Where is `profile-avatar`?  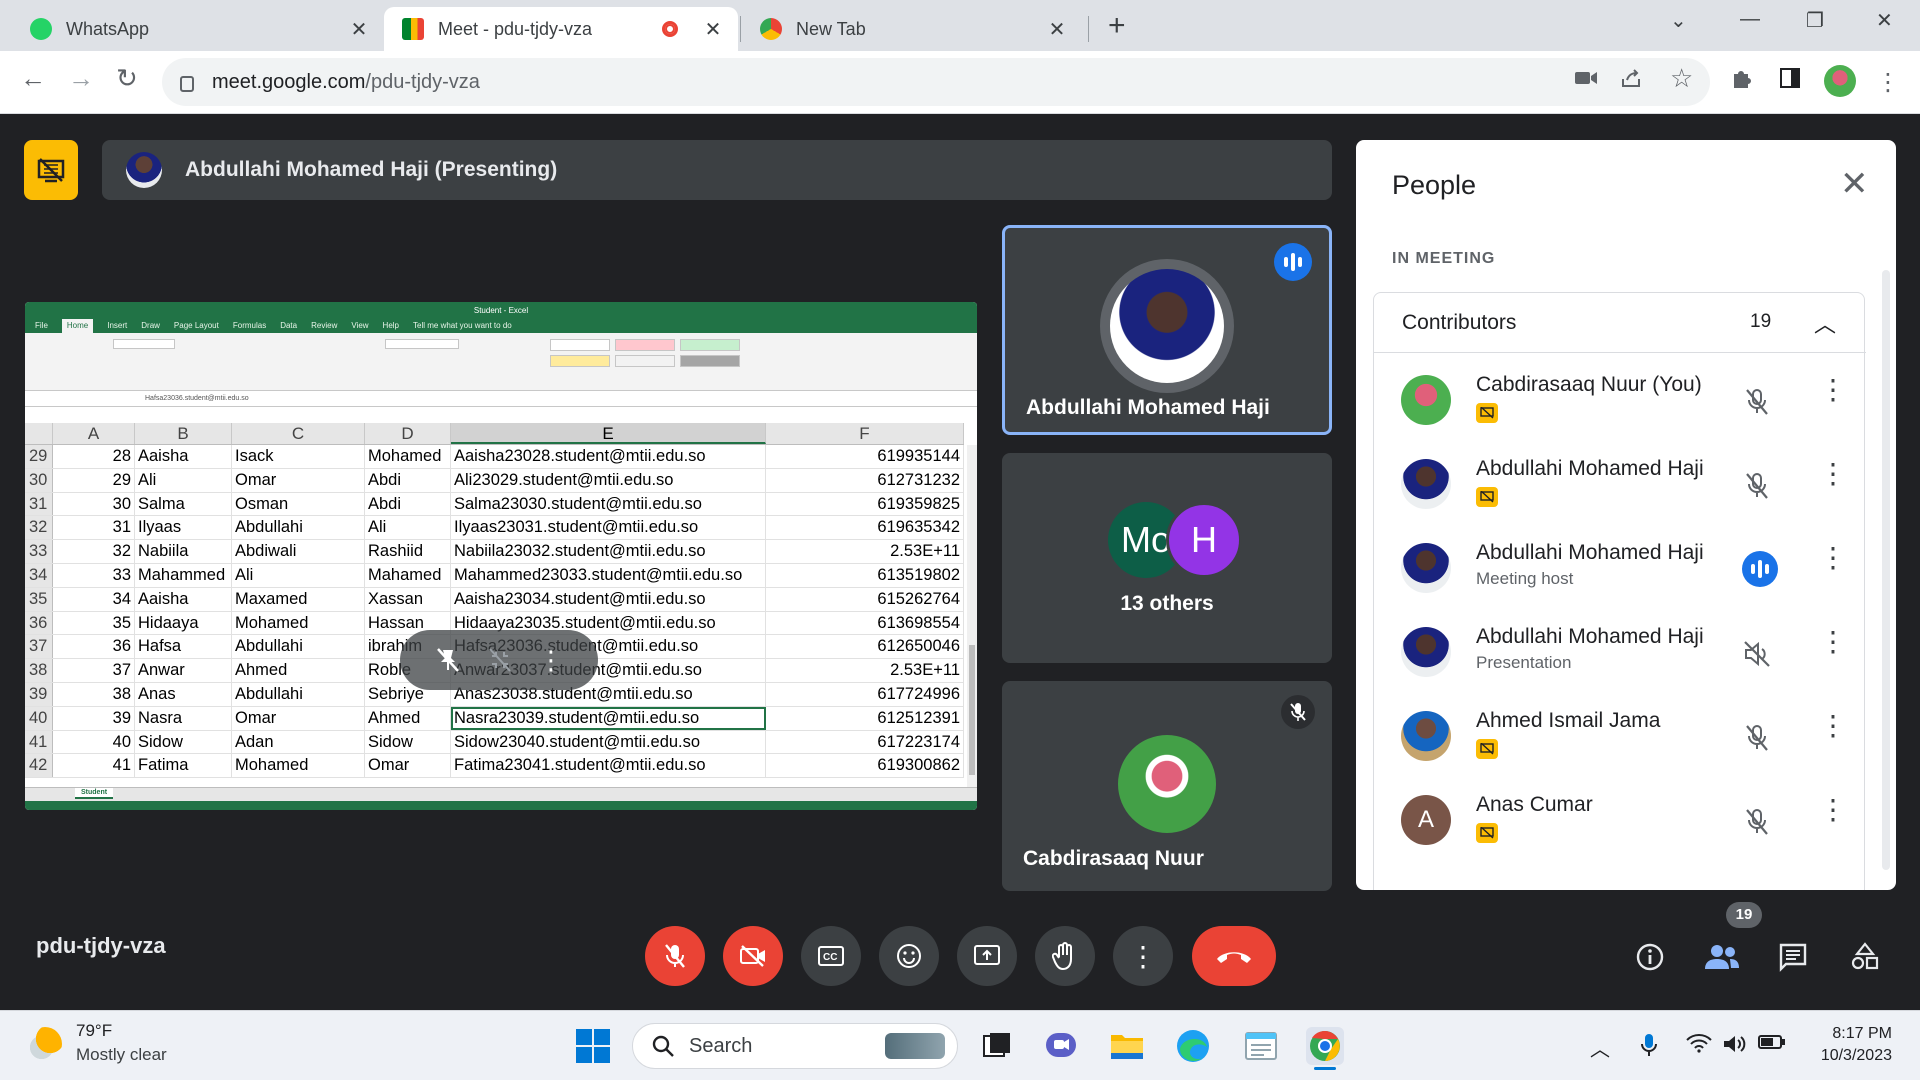 profile-avatar is located at coordinates (1840, 81).